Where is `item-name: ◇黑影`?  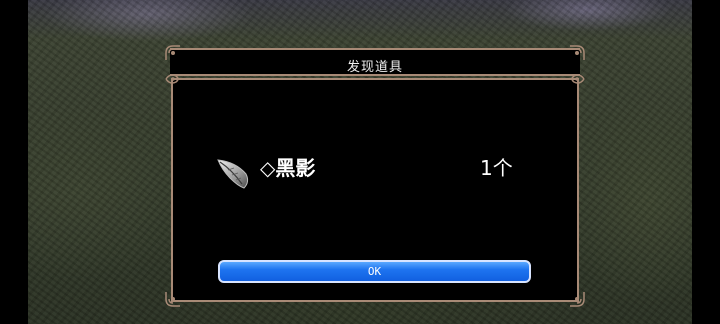
item-name: ◇黑影 is located at coordinates (288, 168).